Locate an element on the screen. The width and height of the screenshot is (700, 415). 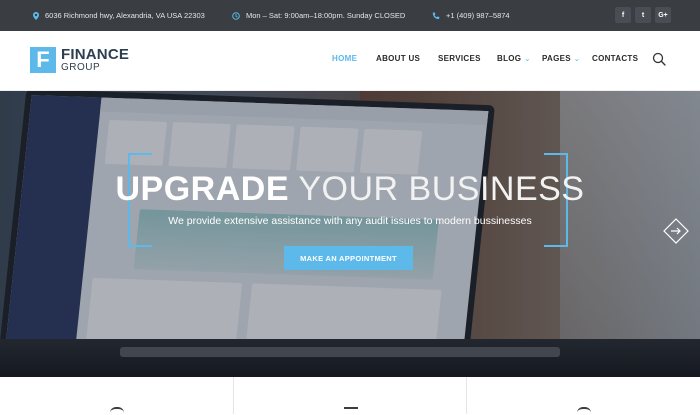
hours-info: Mon – Sat: 9:00am–18:00pm. Sunday CLOSED is located at coordinates (318, 15).